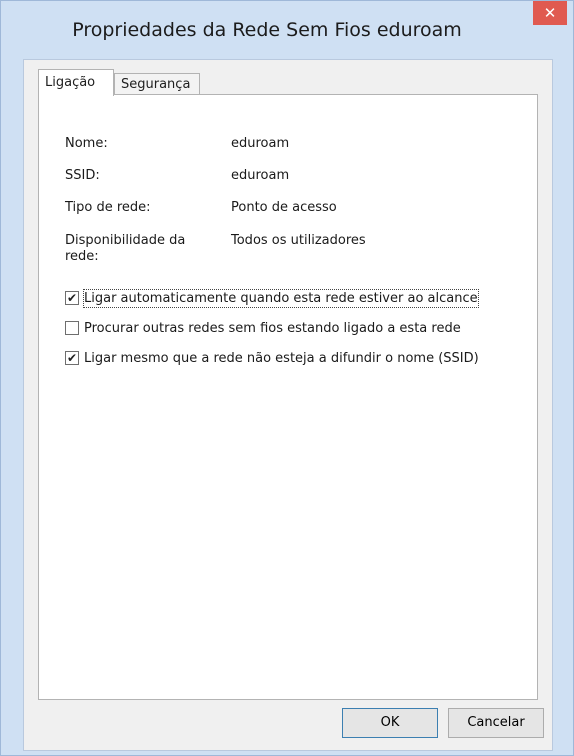 The width and height of the screenshot is (574, 756). What do you see at coordinates (108, 207) in the screenshot?
I see `detail-label: Tipo de rede:` at bounding box center [108, 207].